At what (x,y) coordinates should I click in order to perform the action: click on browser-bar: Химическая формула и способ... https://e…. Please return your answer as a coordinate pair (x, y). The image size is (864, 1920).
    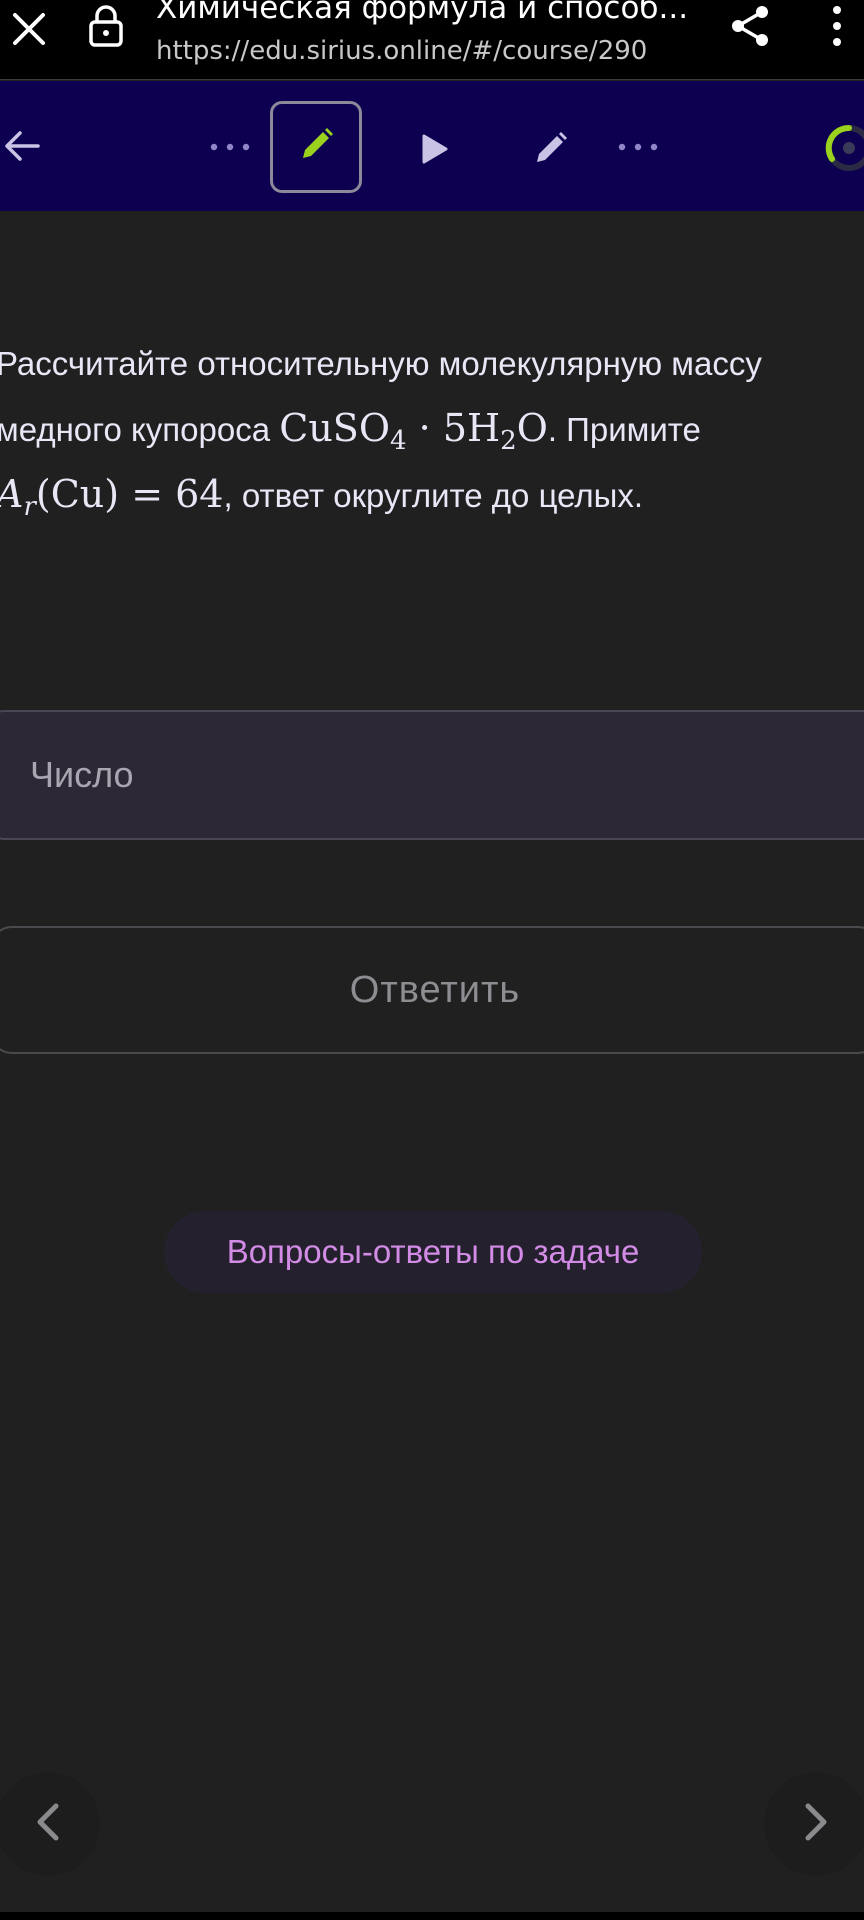
    Looking at the image, I should click on (432, 40).